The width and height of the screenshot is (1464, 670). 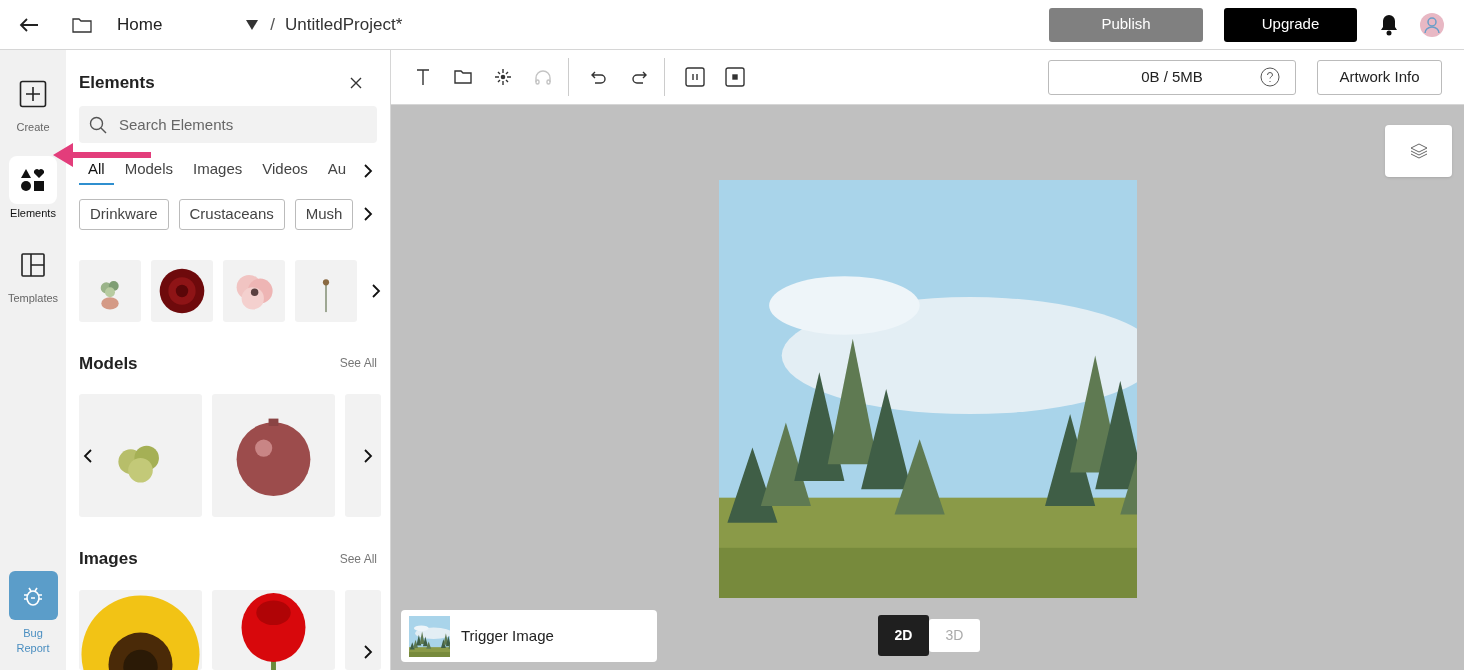 What do you see at coordinates (33, 94) in the screenshot?
I see `plus-icon` at bounding box center [33, 94].